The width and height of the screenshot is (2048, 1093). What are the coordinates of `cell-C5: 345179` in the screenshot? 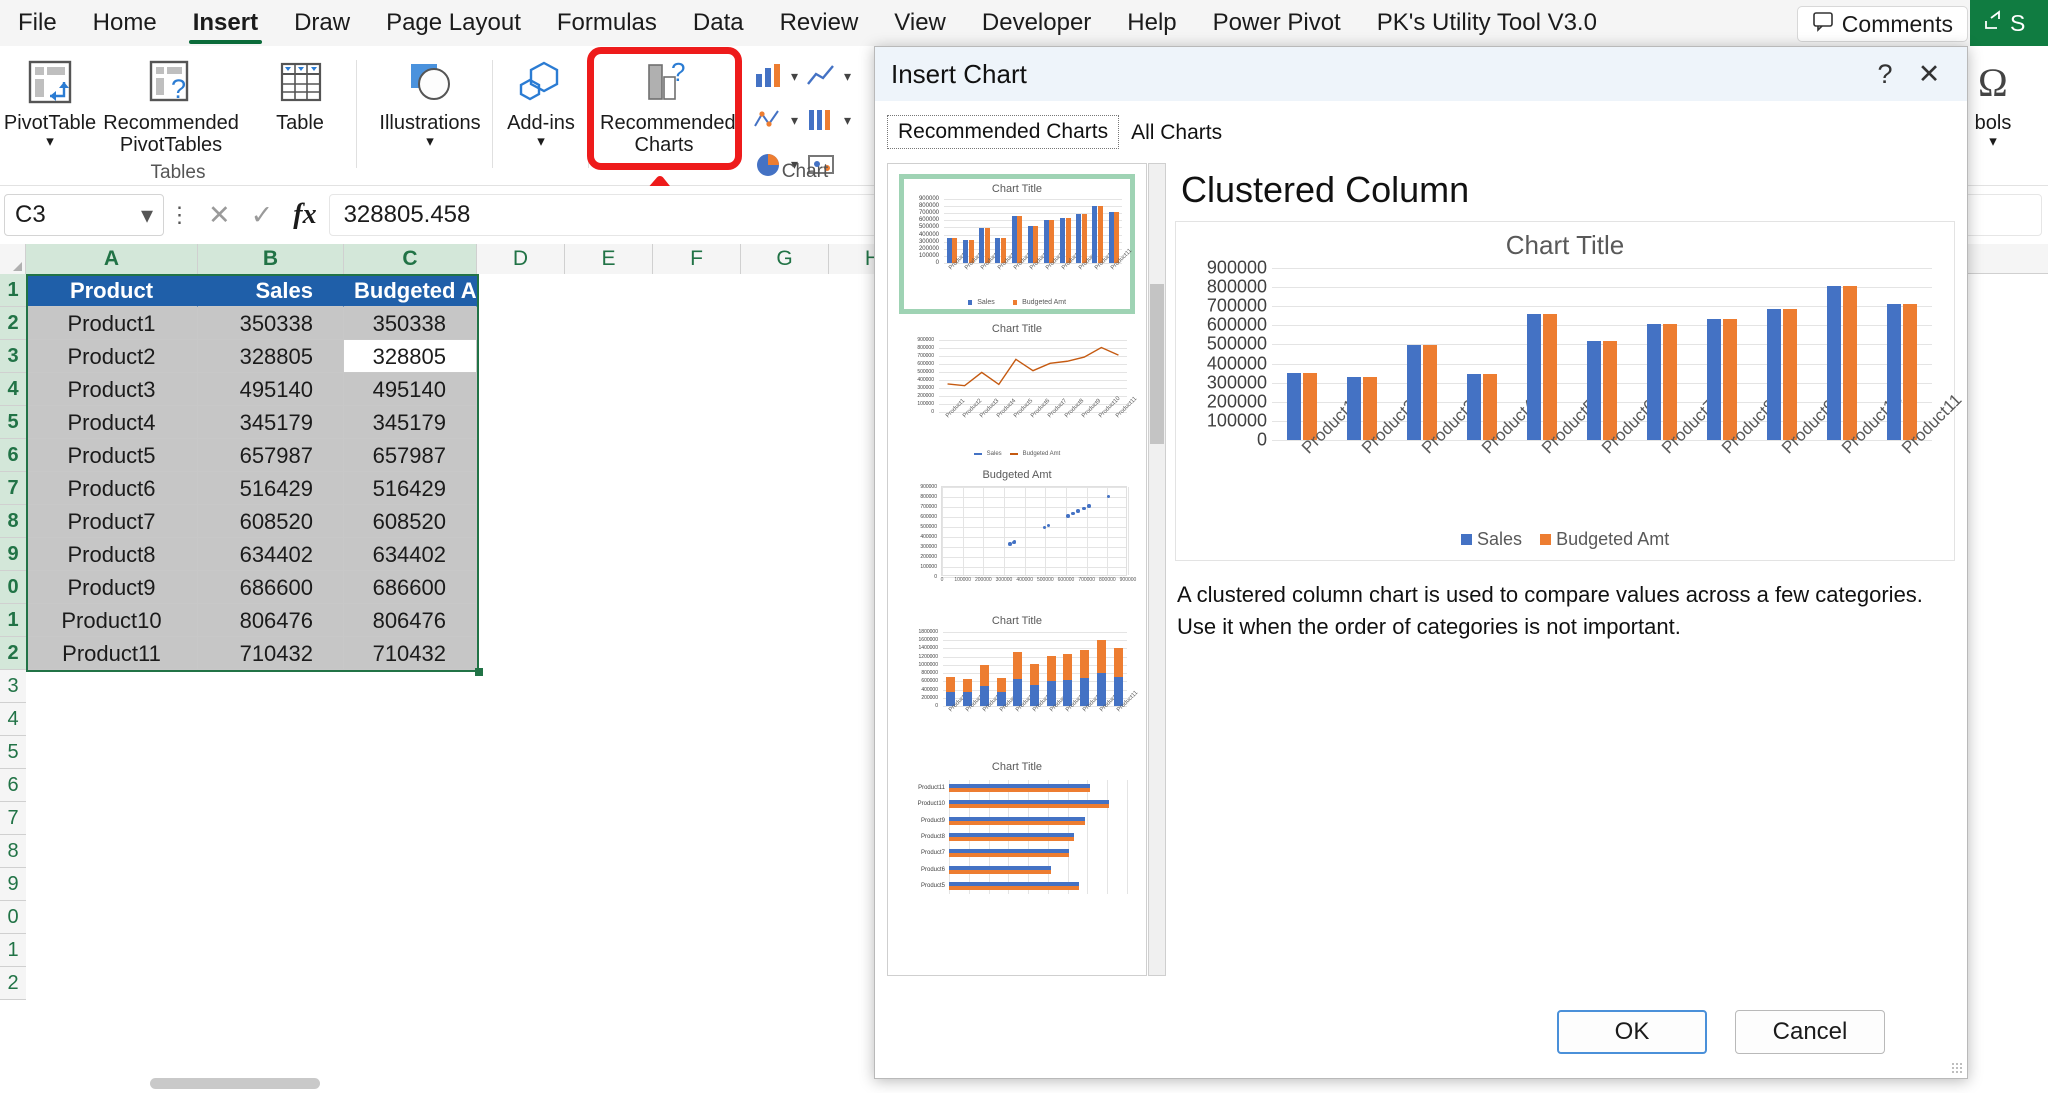 It's located at (410, 422).